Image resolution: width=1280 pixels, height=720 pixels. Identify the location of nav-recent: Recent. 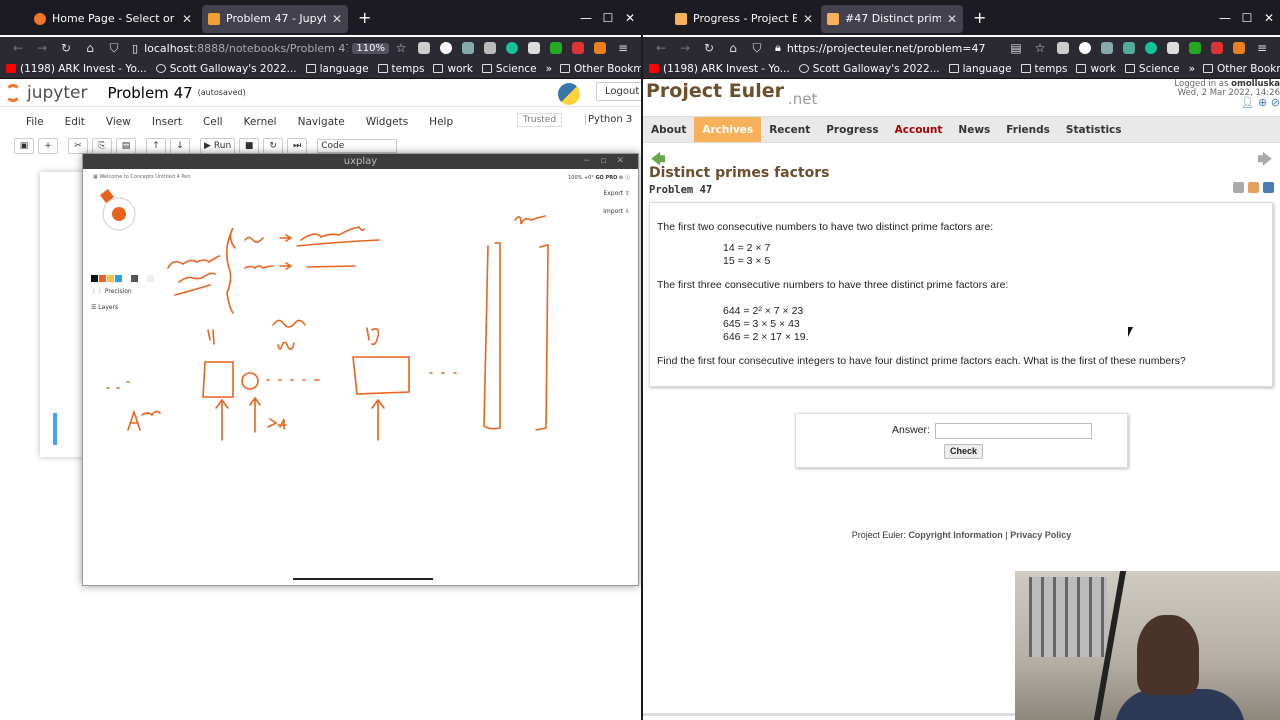
(789, 129).